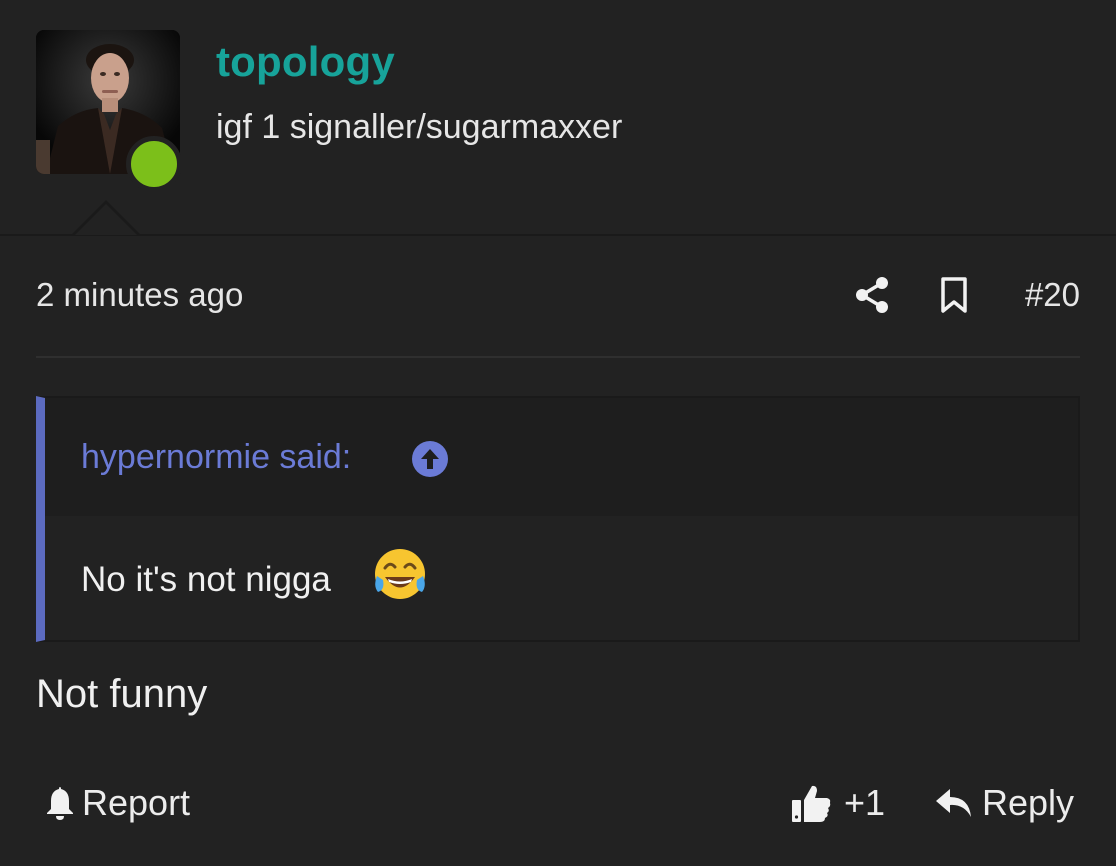 This screenshot has height=866, width=1116. Describe the element at coordinates (136, 802) in the screenshot. I see `report-label: Report` at that location.